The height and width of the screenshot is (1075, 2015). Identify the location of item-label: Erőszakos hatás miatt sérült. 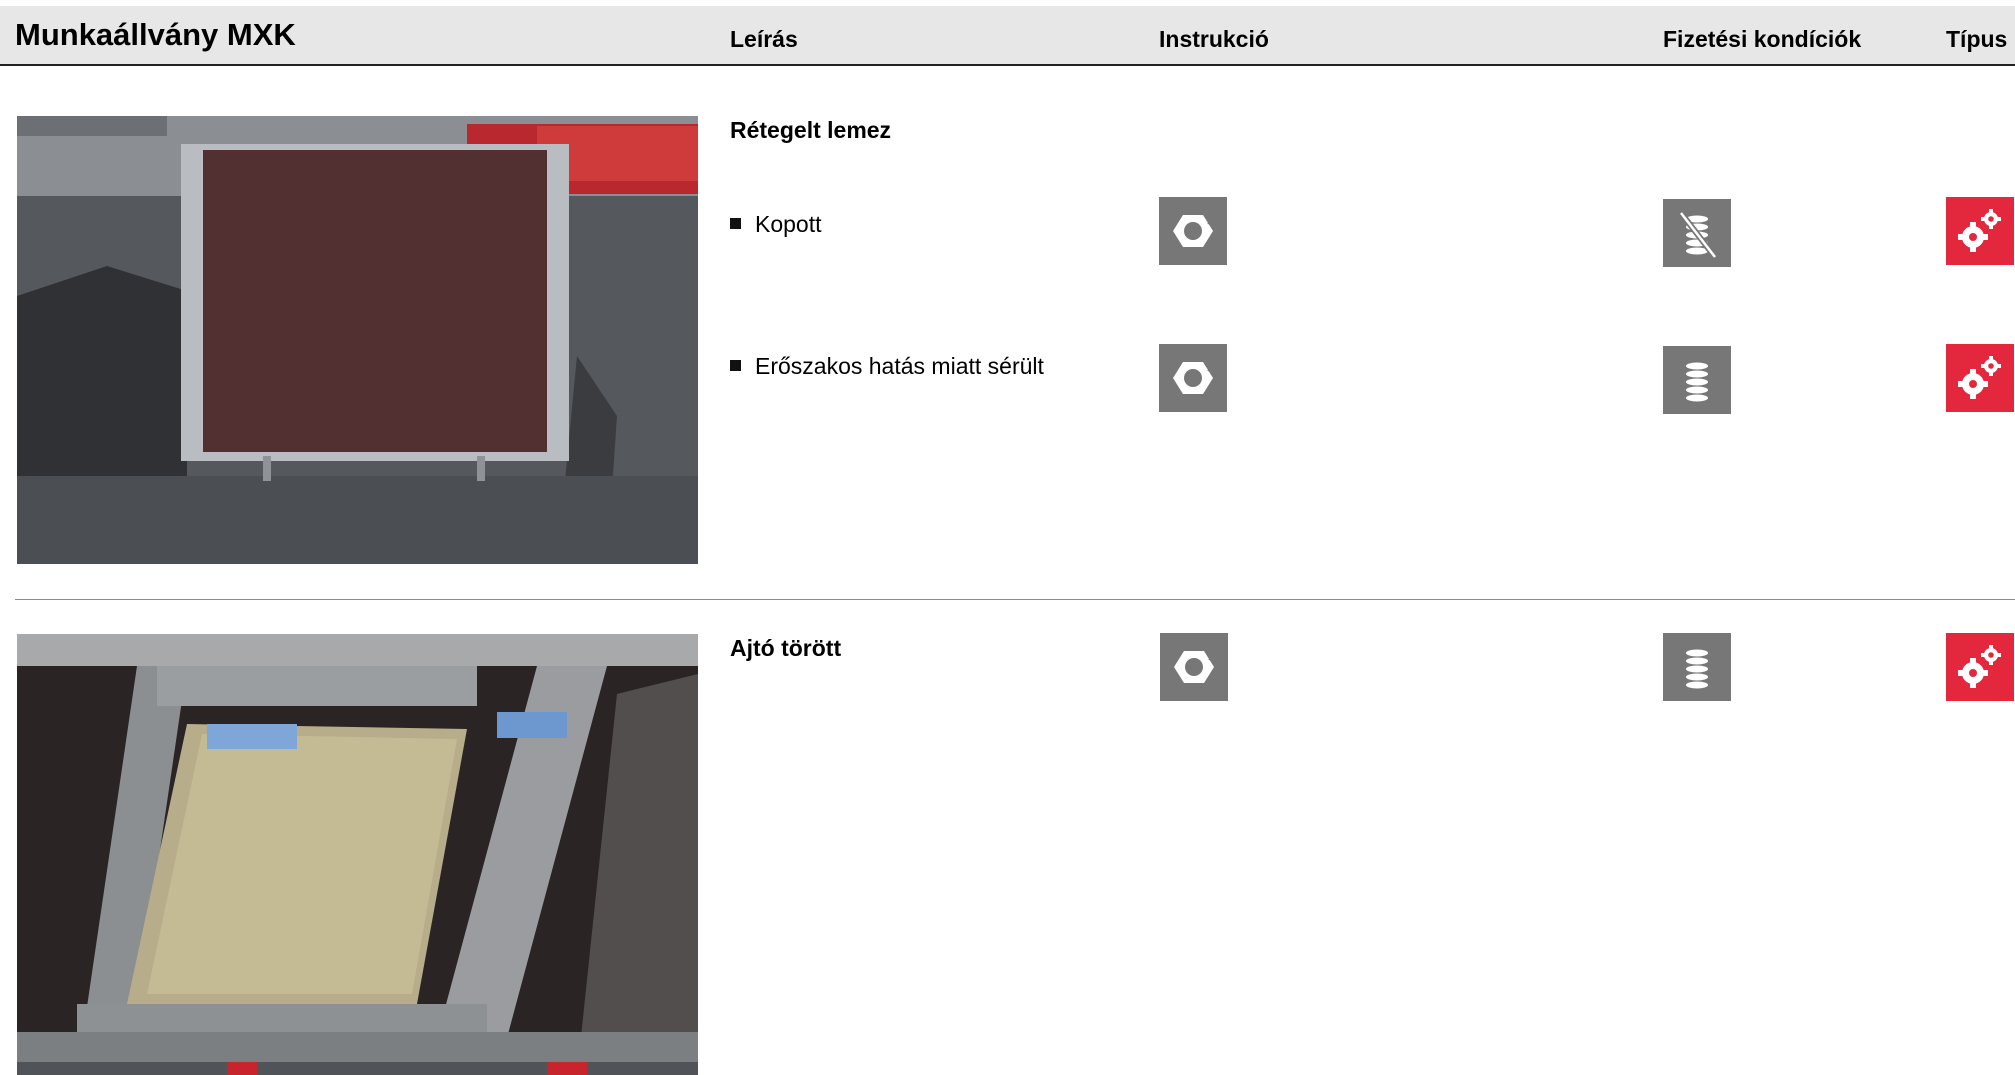
(899, 366).